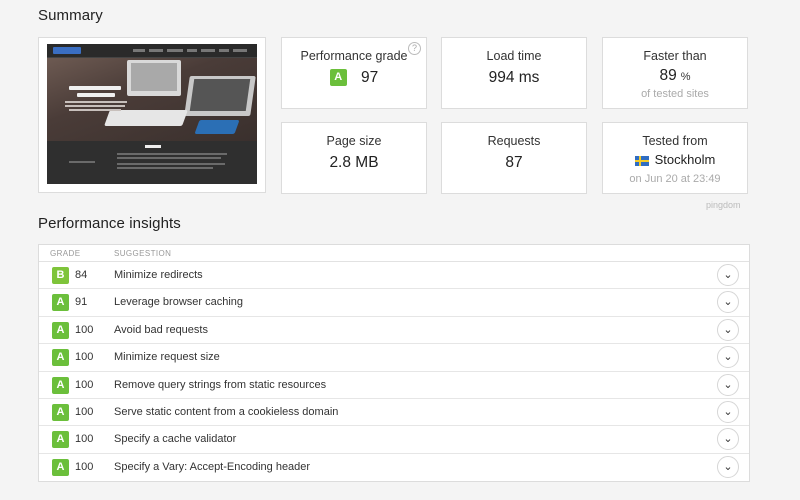 This screenshot has height=500, width=800. Describe the element at coordinates (394, 303) in the screenshot. I see `table-row: A 91 Leverage browser caching ⌄` at that location.